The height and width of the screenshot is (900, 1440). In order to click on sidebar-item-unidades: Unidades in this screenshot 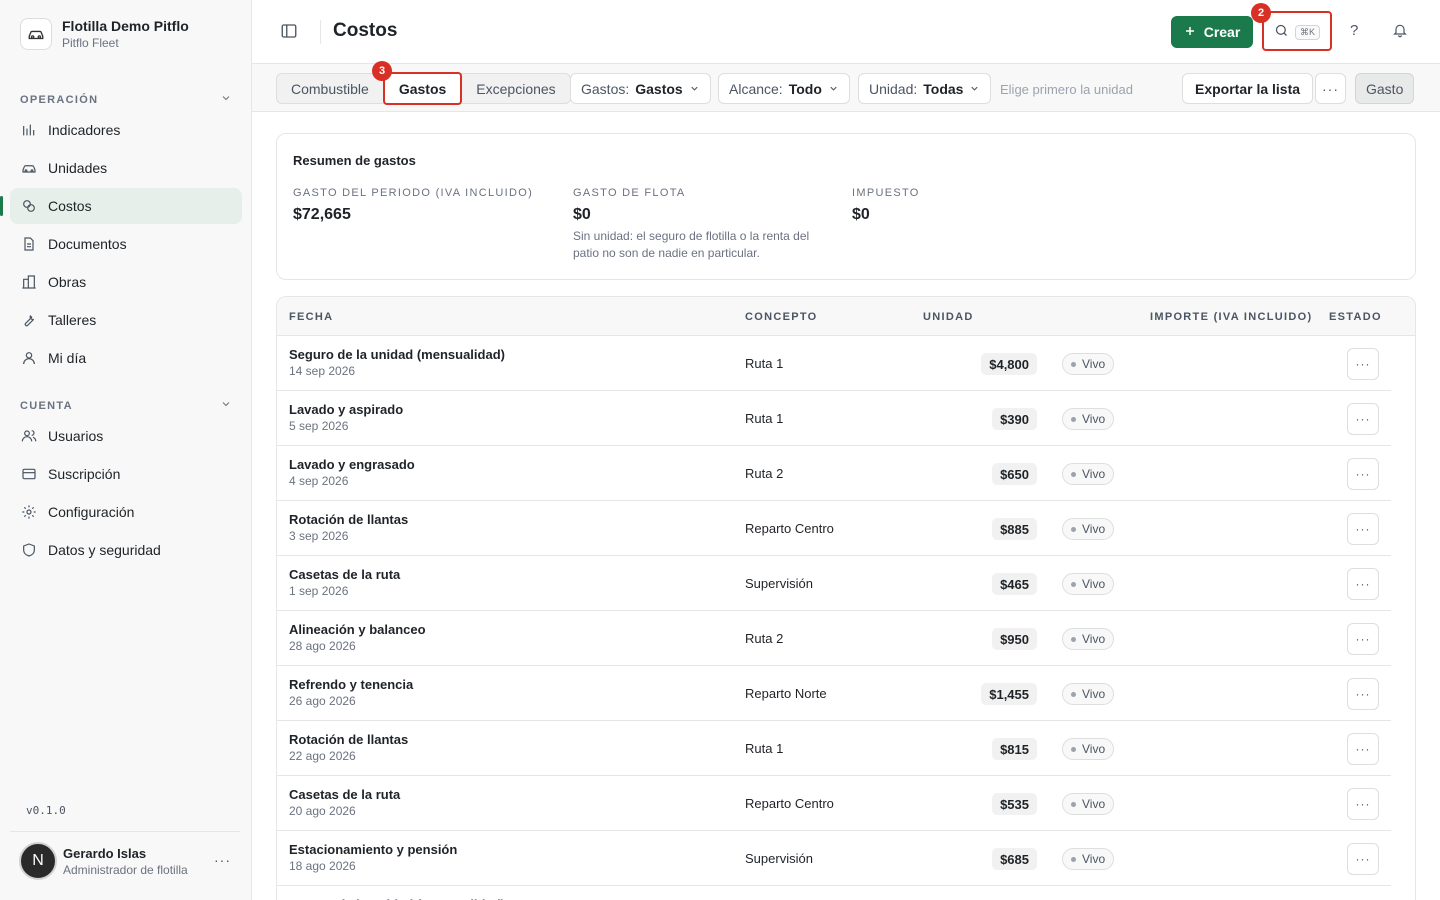, I will do `click(126, 168)`.